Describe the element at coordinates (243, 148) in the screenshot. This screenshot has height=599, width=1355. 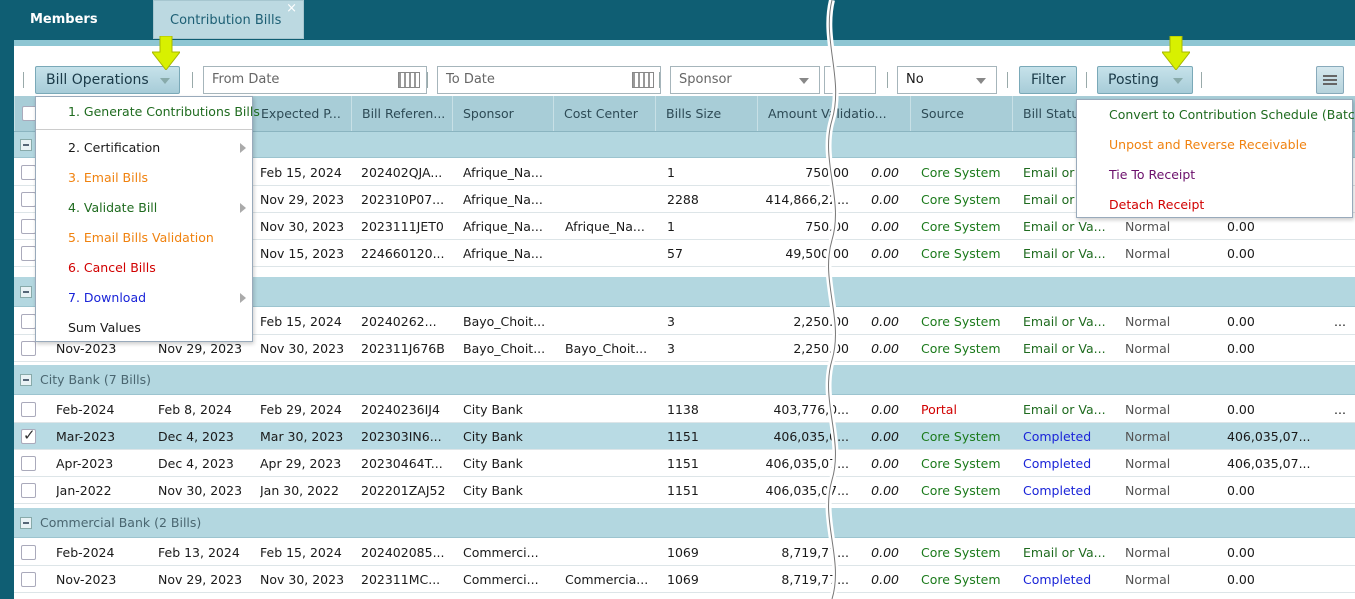
I see `chevron-right-icon` at that location.